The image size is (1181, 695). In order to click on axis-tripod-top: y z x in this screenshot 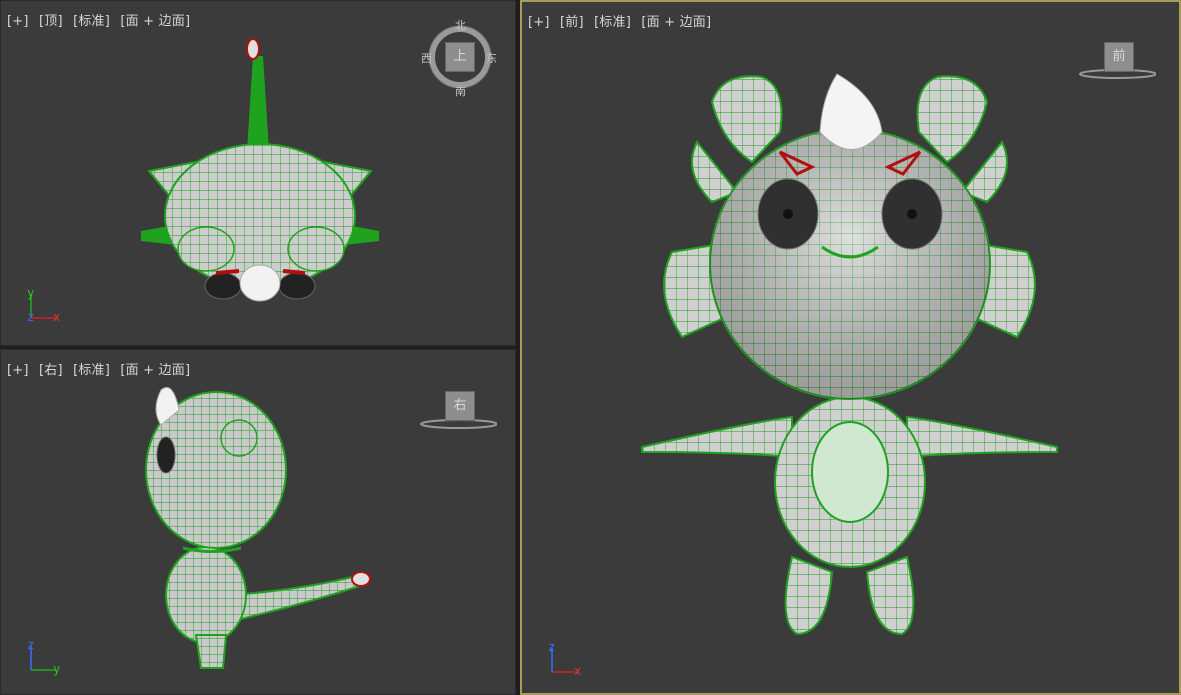, I will do `click(43, 306)`.